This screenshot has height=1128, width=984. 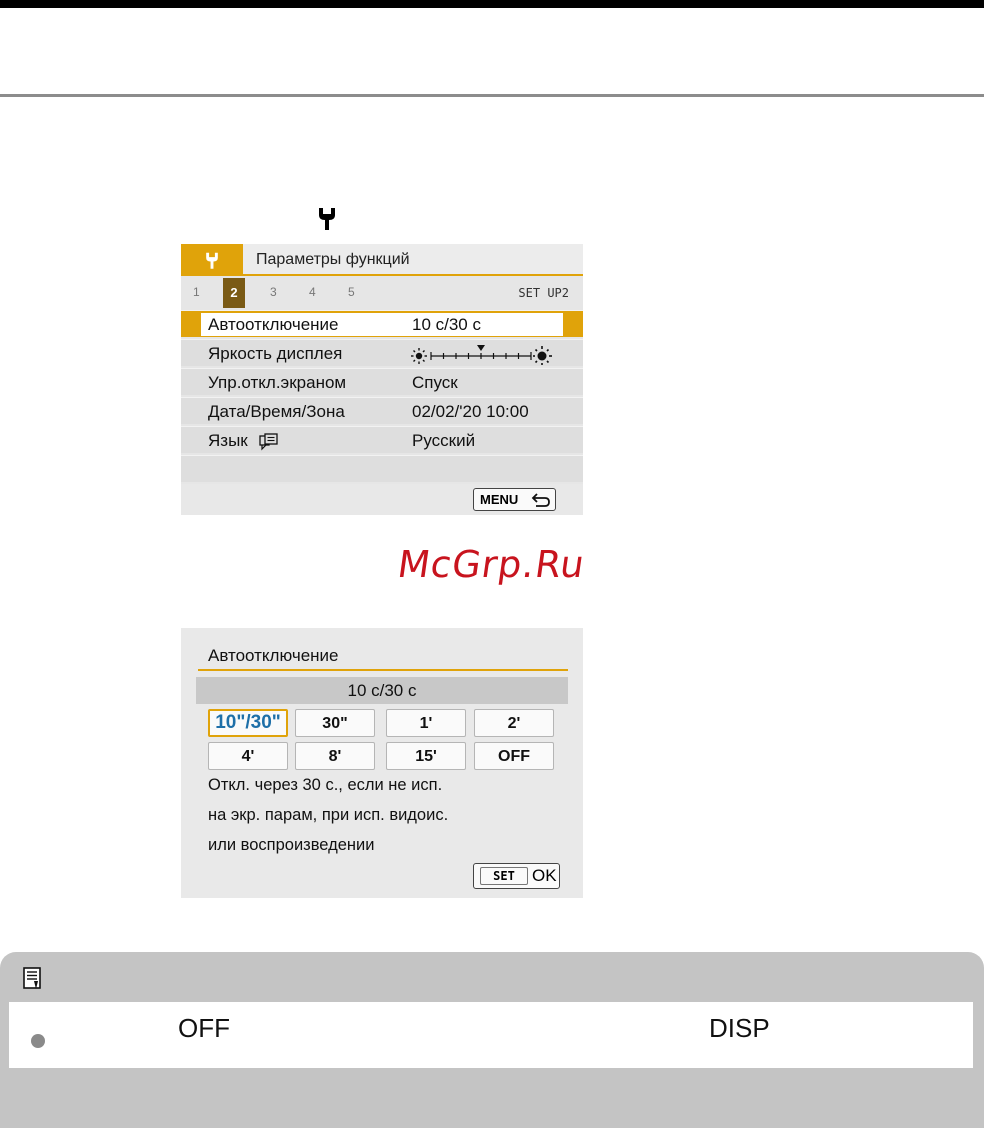 I want to click on option-1min: 1', so click(x=426, y=723).